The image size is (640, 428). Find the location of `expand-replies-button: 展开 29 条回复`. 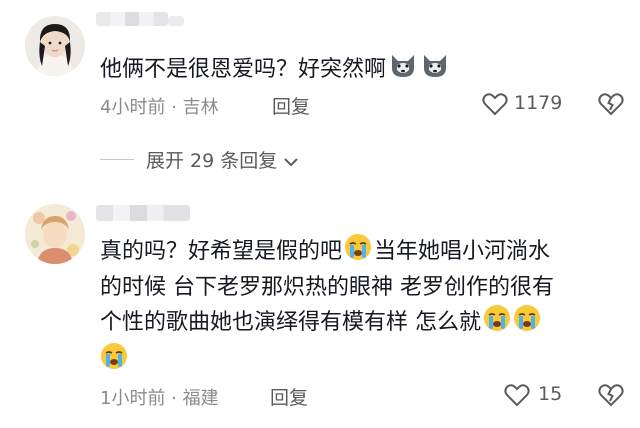

expand-replies-button: 展开 29 条回复 is located at coordinates (222, 159).